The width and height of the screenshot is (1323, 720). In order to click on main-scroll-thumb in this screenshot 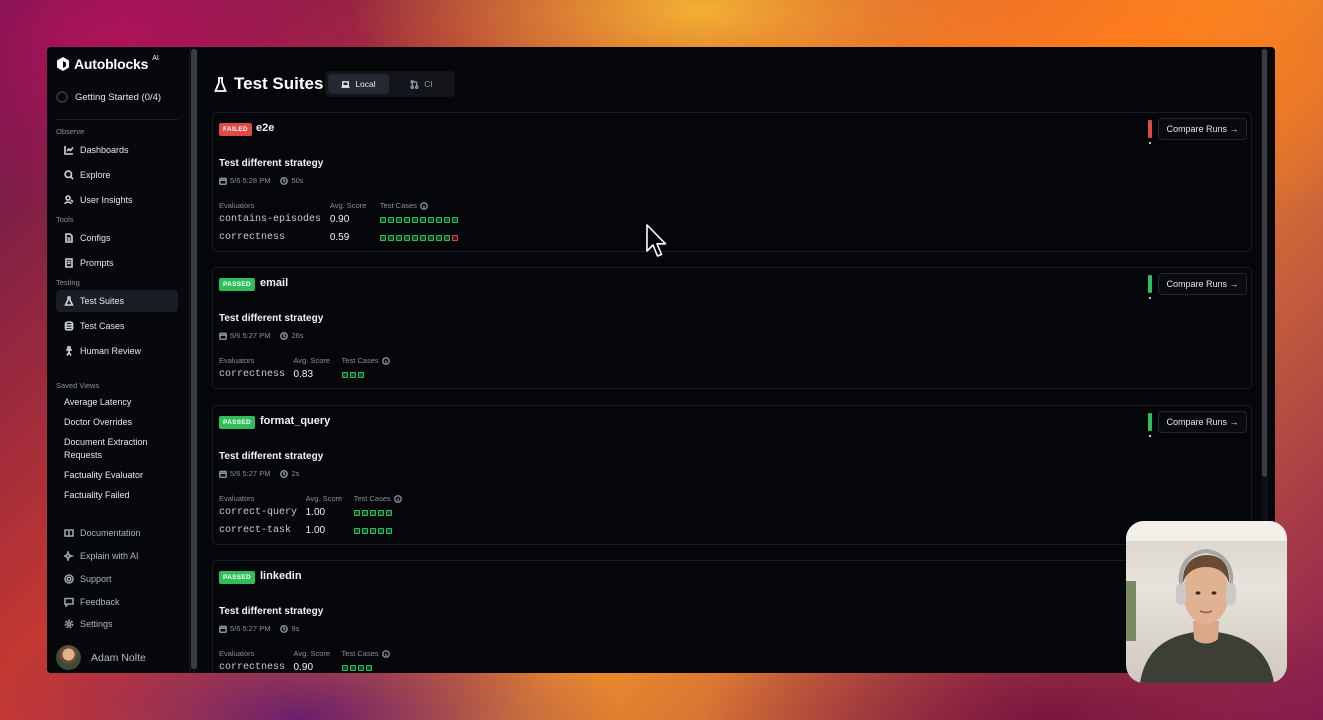, I will do `click(1264, 263)`.